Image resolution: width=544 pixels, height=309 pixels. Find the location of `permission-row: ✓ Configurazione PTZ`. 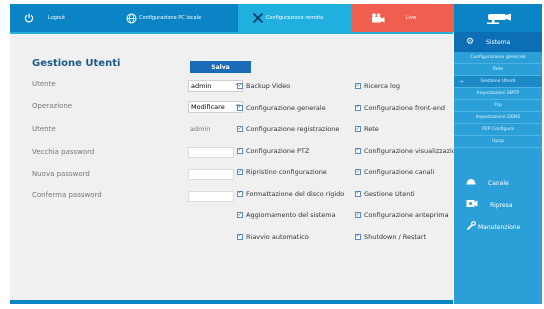

permission-row: ✓ Configurazione PTZ is located at coordinates (273, 151).